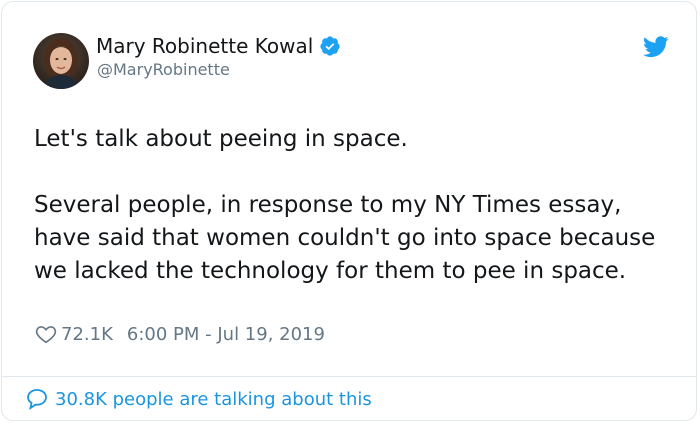 The width and height of the screenshot is (700, 424). I want to click on verified-badge-icon, so click(330, 46).